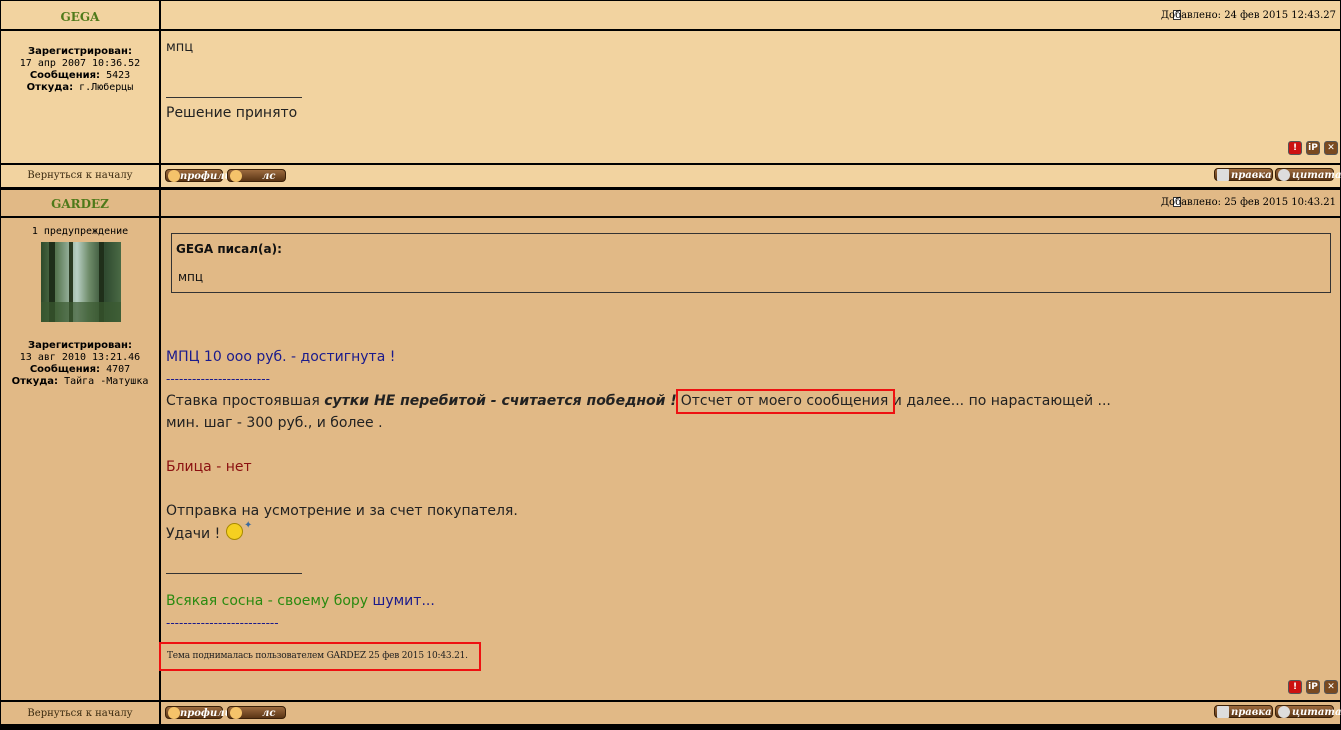 The height and width of the screenshot is (730, 1341). I want to click on author-name: GARDEZ, so click(80, 200).